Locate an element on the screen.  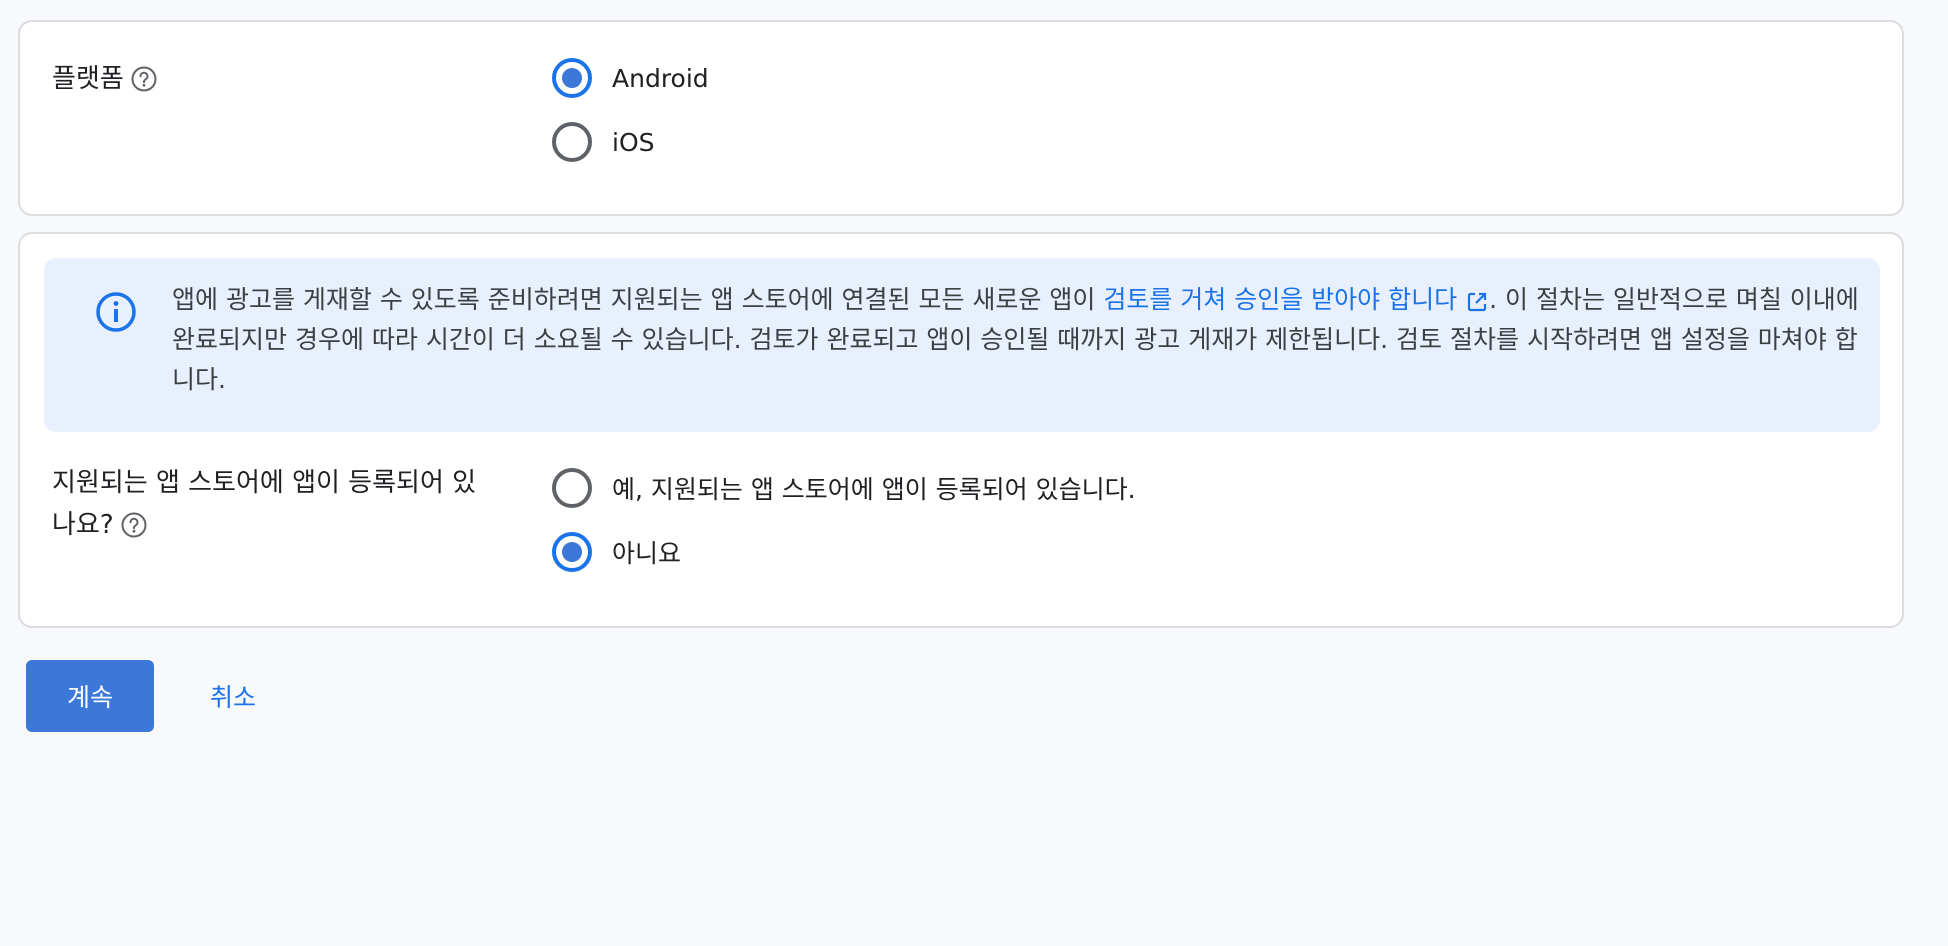
info-icon is located at coordinates (116, 312).